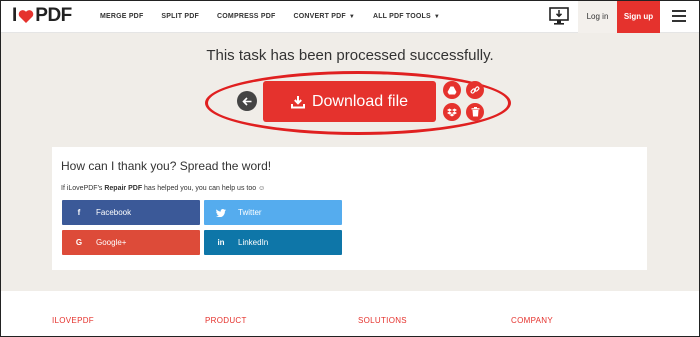  I want to click on share-subtitle-pre: If iLovePDF's, so click(83, 188).